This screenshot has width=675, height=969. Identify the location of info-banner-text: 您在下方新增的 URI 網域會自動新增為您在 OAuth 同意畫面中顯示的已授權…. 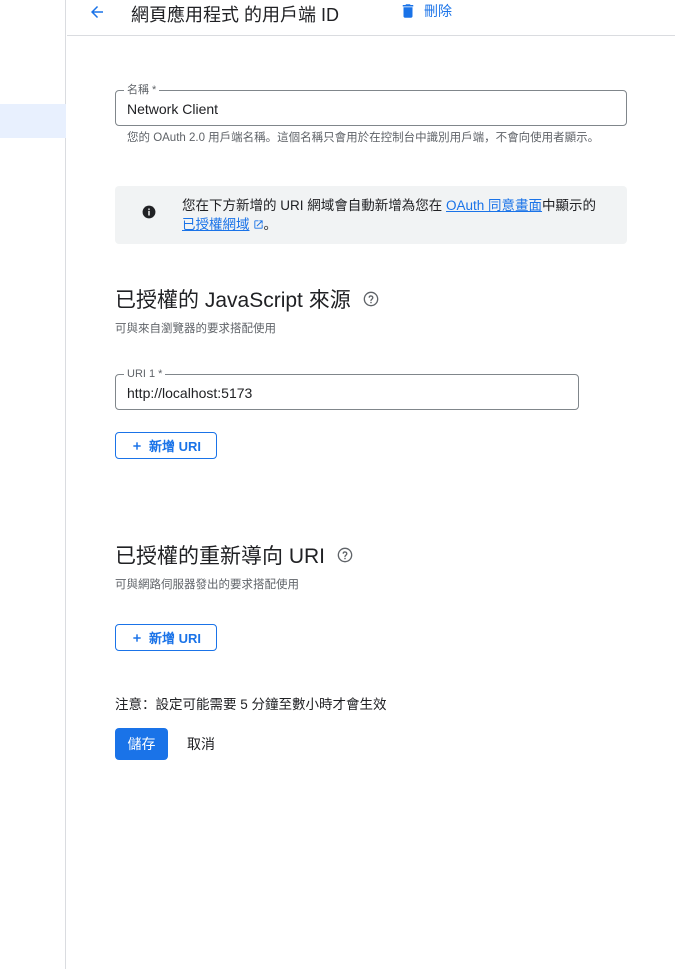
(402, 215).